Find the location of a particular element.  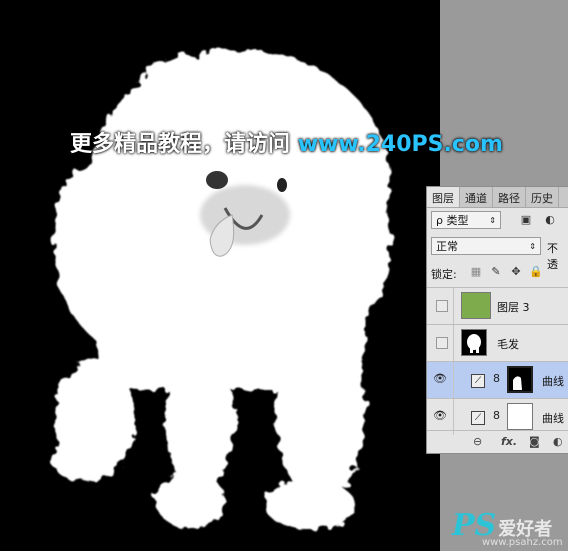

lock-transparency-icon: ▦ is located at coordinates (476, 272).